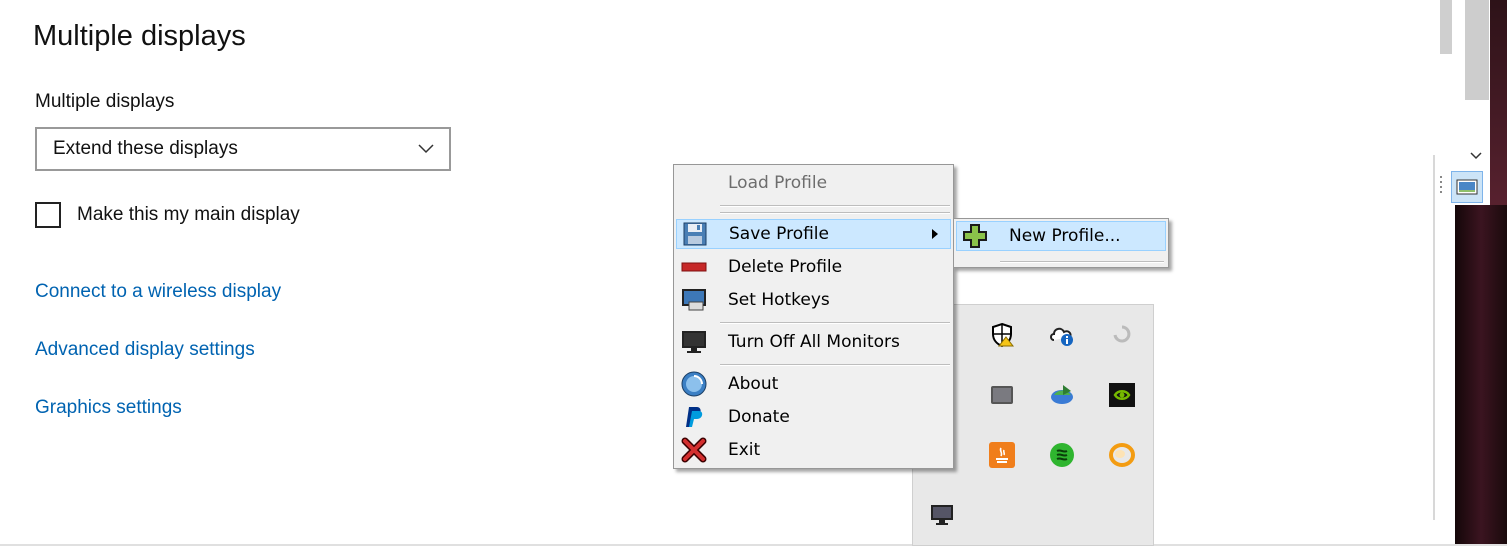  Describe the element at coordinates (1002, 455) in the screenshot. I see `java-icon` at that location.